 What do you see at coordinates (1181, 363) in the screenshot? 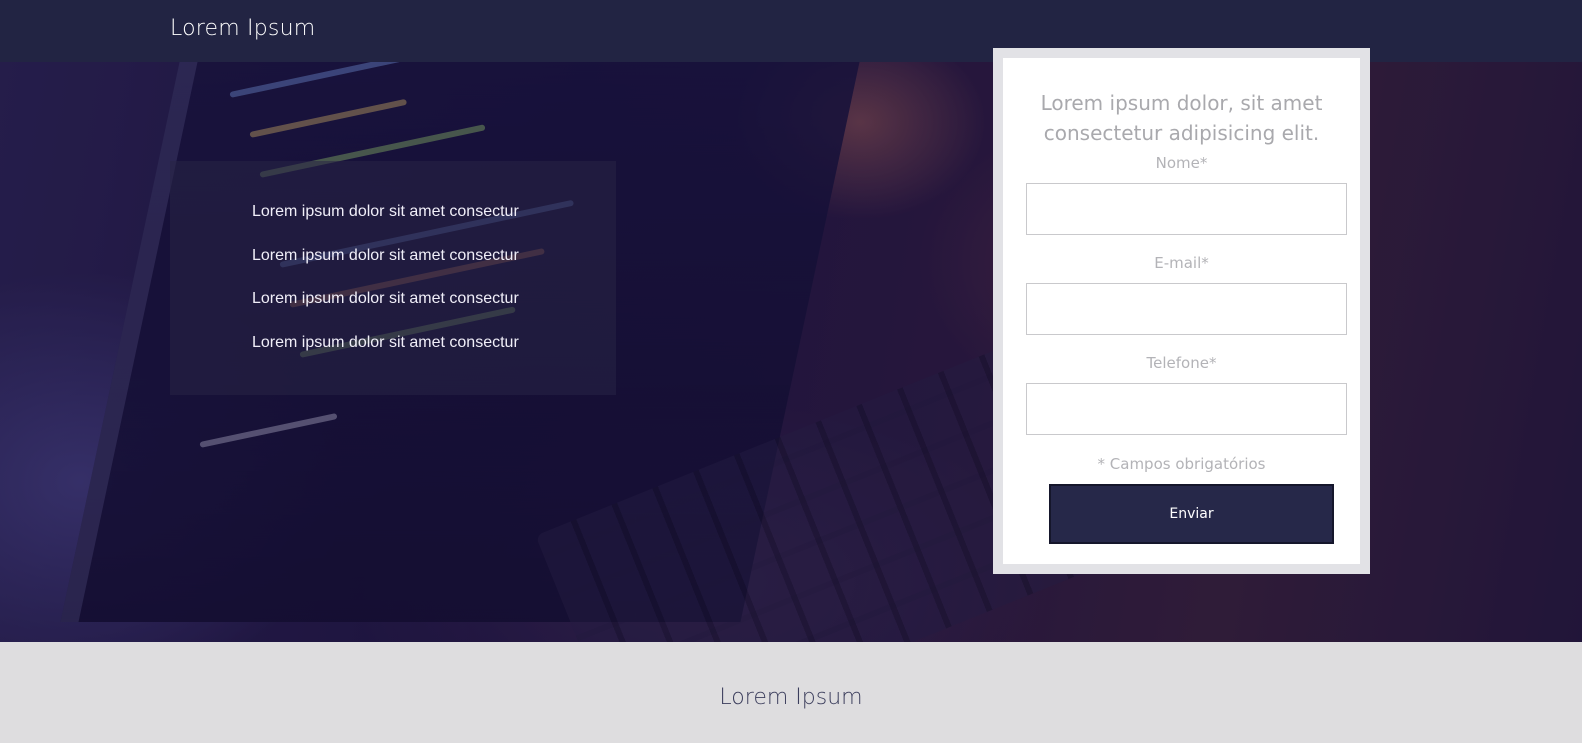
I see `phone-label: Telefone*` at bounding box center [1181, 363].